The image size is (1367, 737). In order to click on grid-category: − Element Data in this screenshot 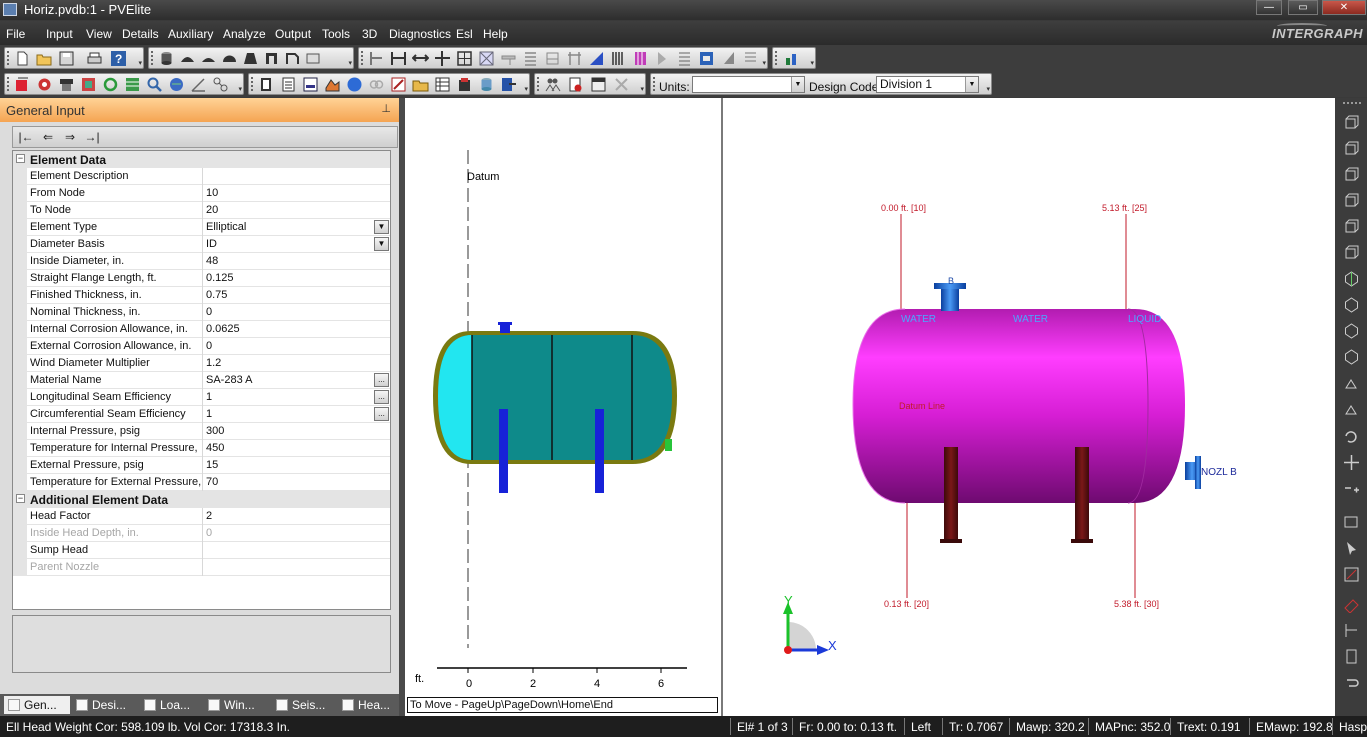, I will do `click(201, 159)`.